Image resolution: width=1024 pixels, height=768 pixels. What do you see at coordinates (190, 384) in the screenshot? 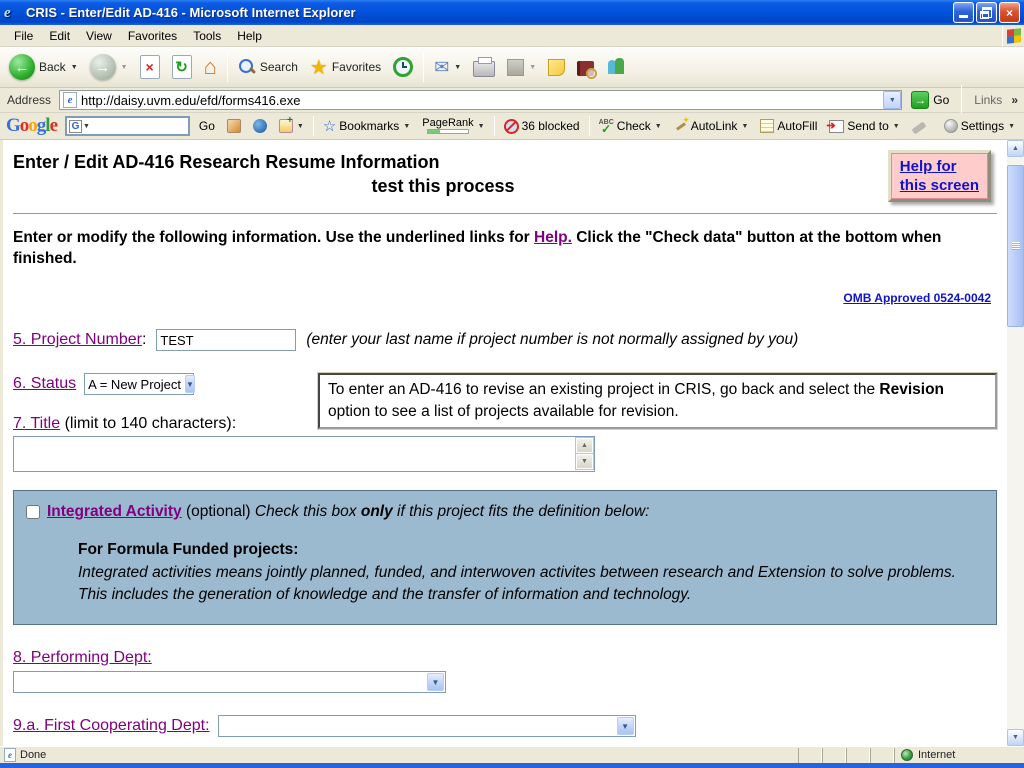
I see `status-dropdown-icon: ▼` at bounding box center [190, 384].